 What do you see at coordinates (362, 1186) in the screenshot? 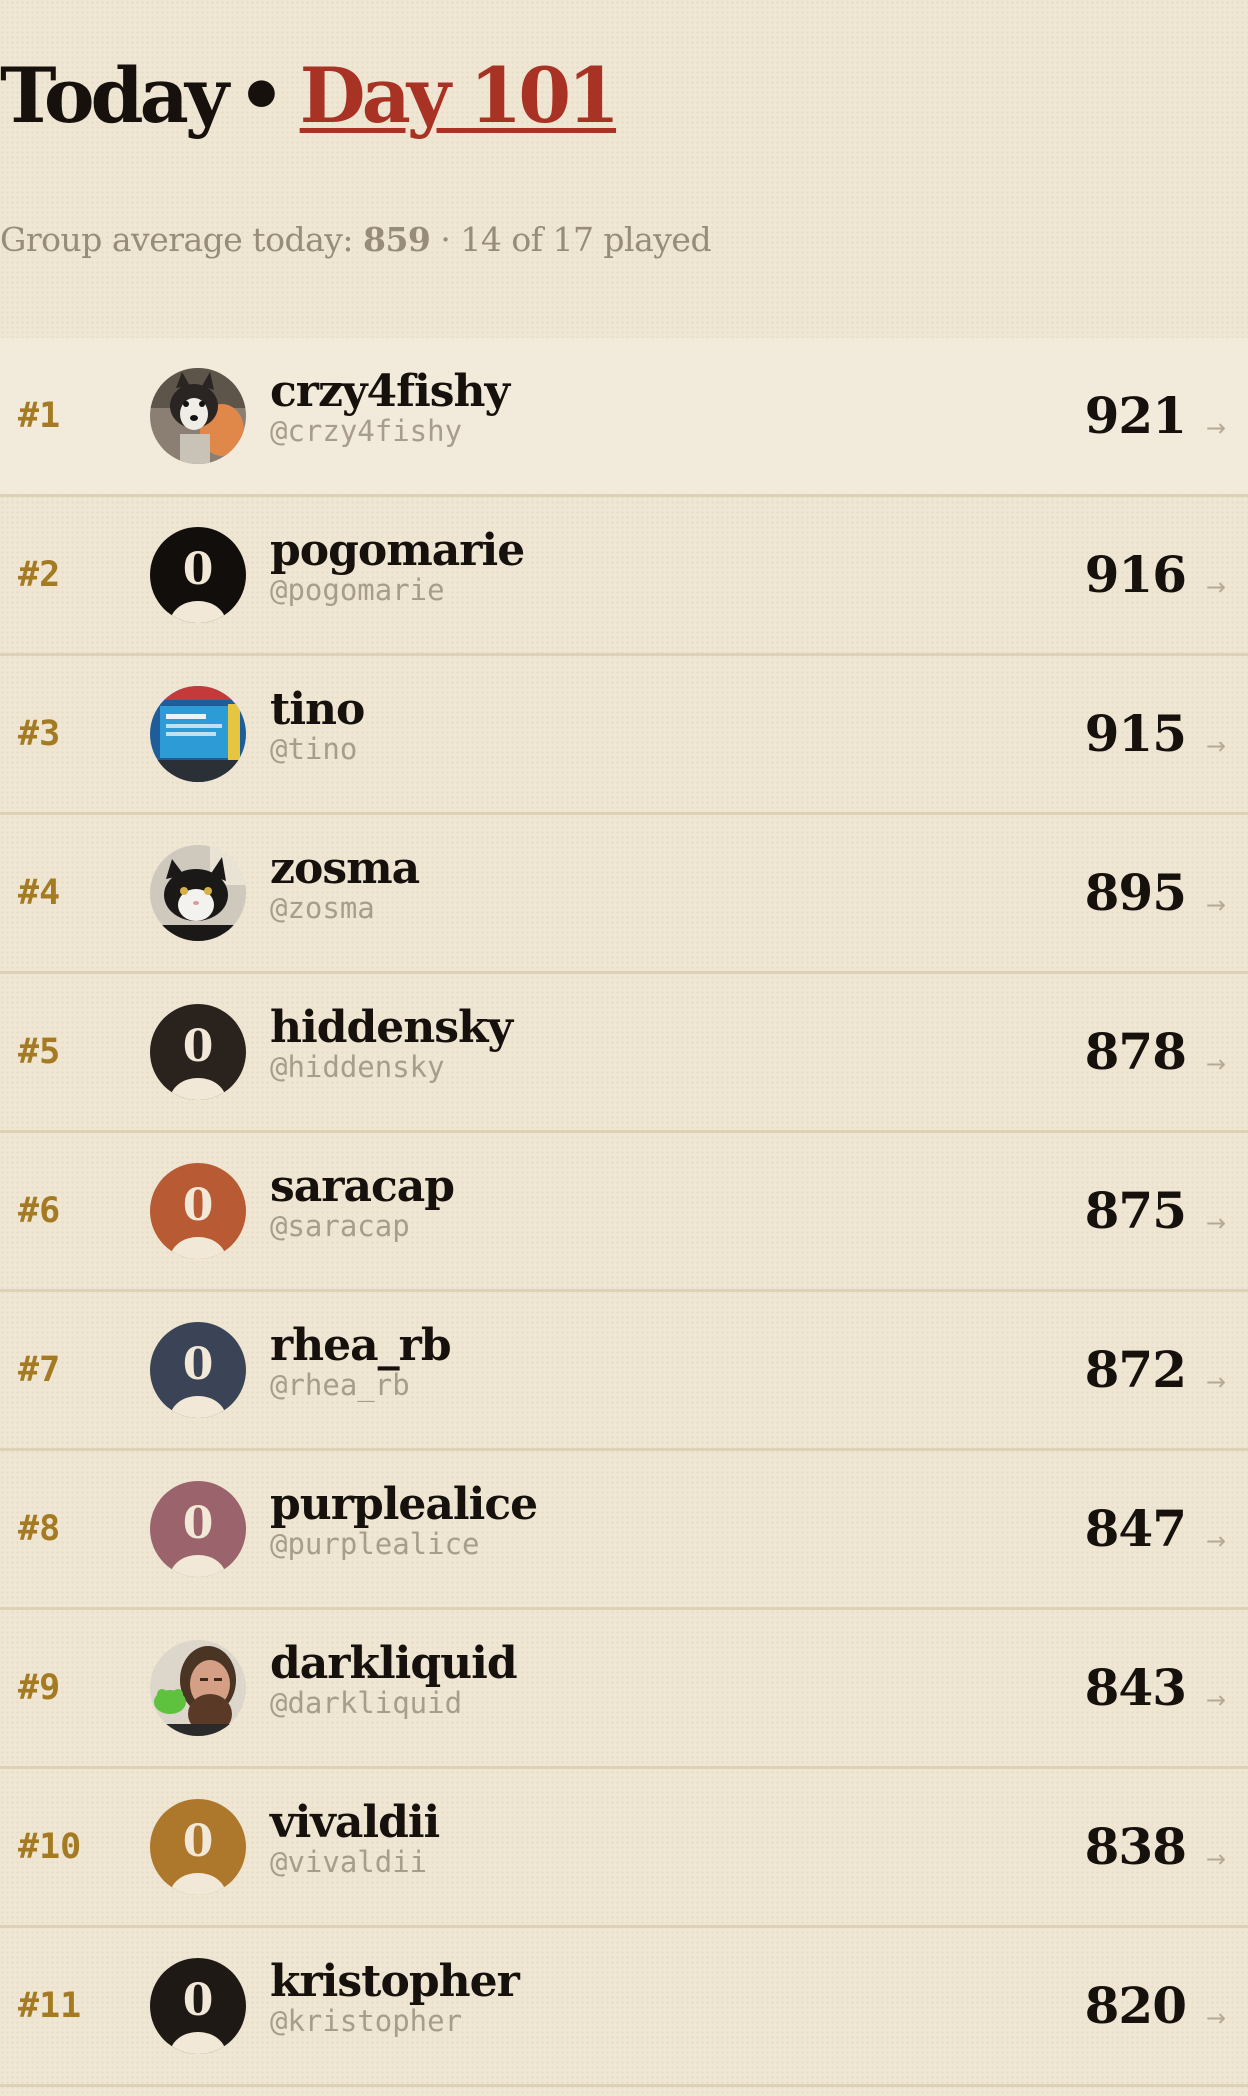
I see `display-name: saracap` at bounding box center [362, 1186].